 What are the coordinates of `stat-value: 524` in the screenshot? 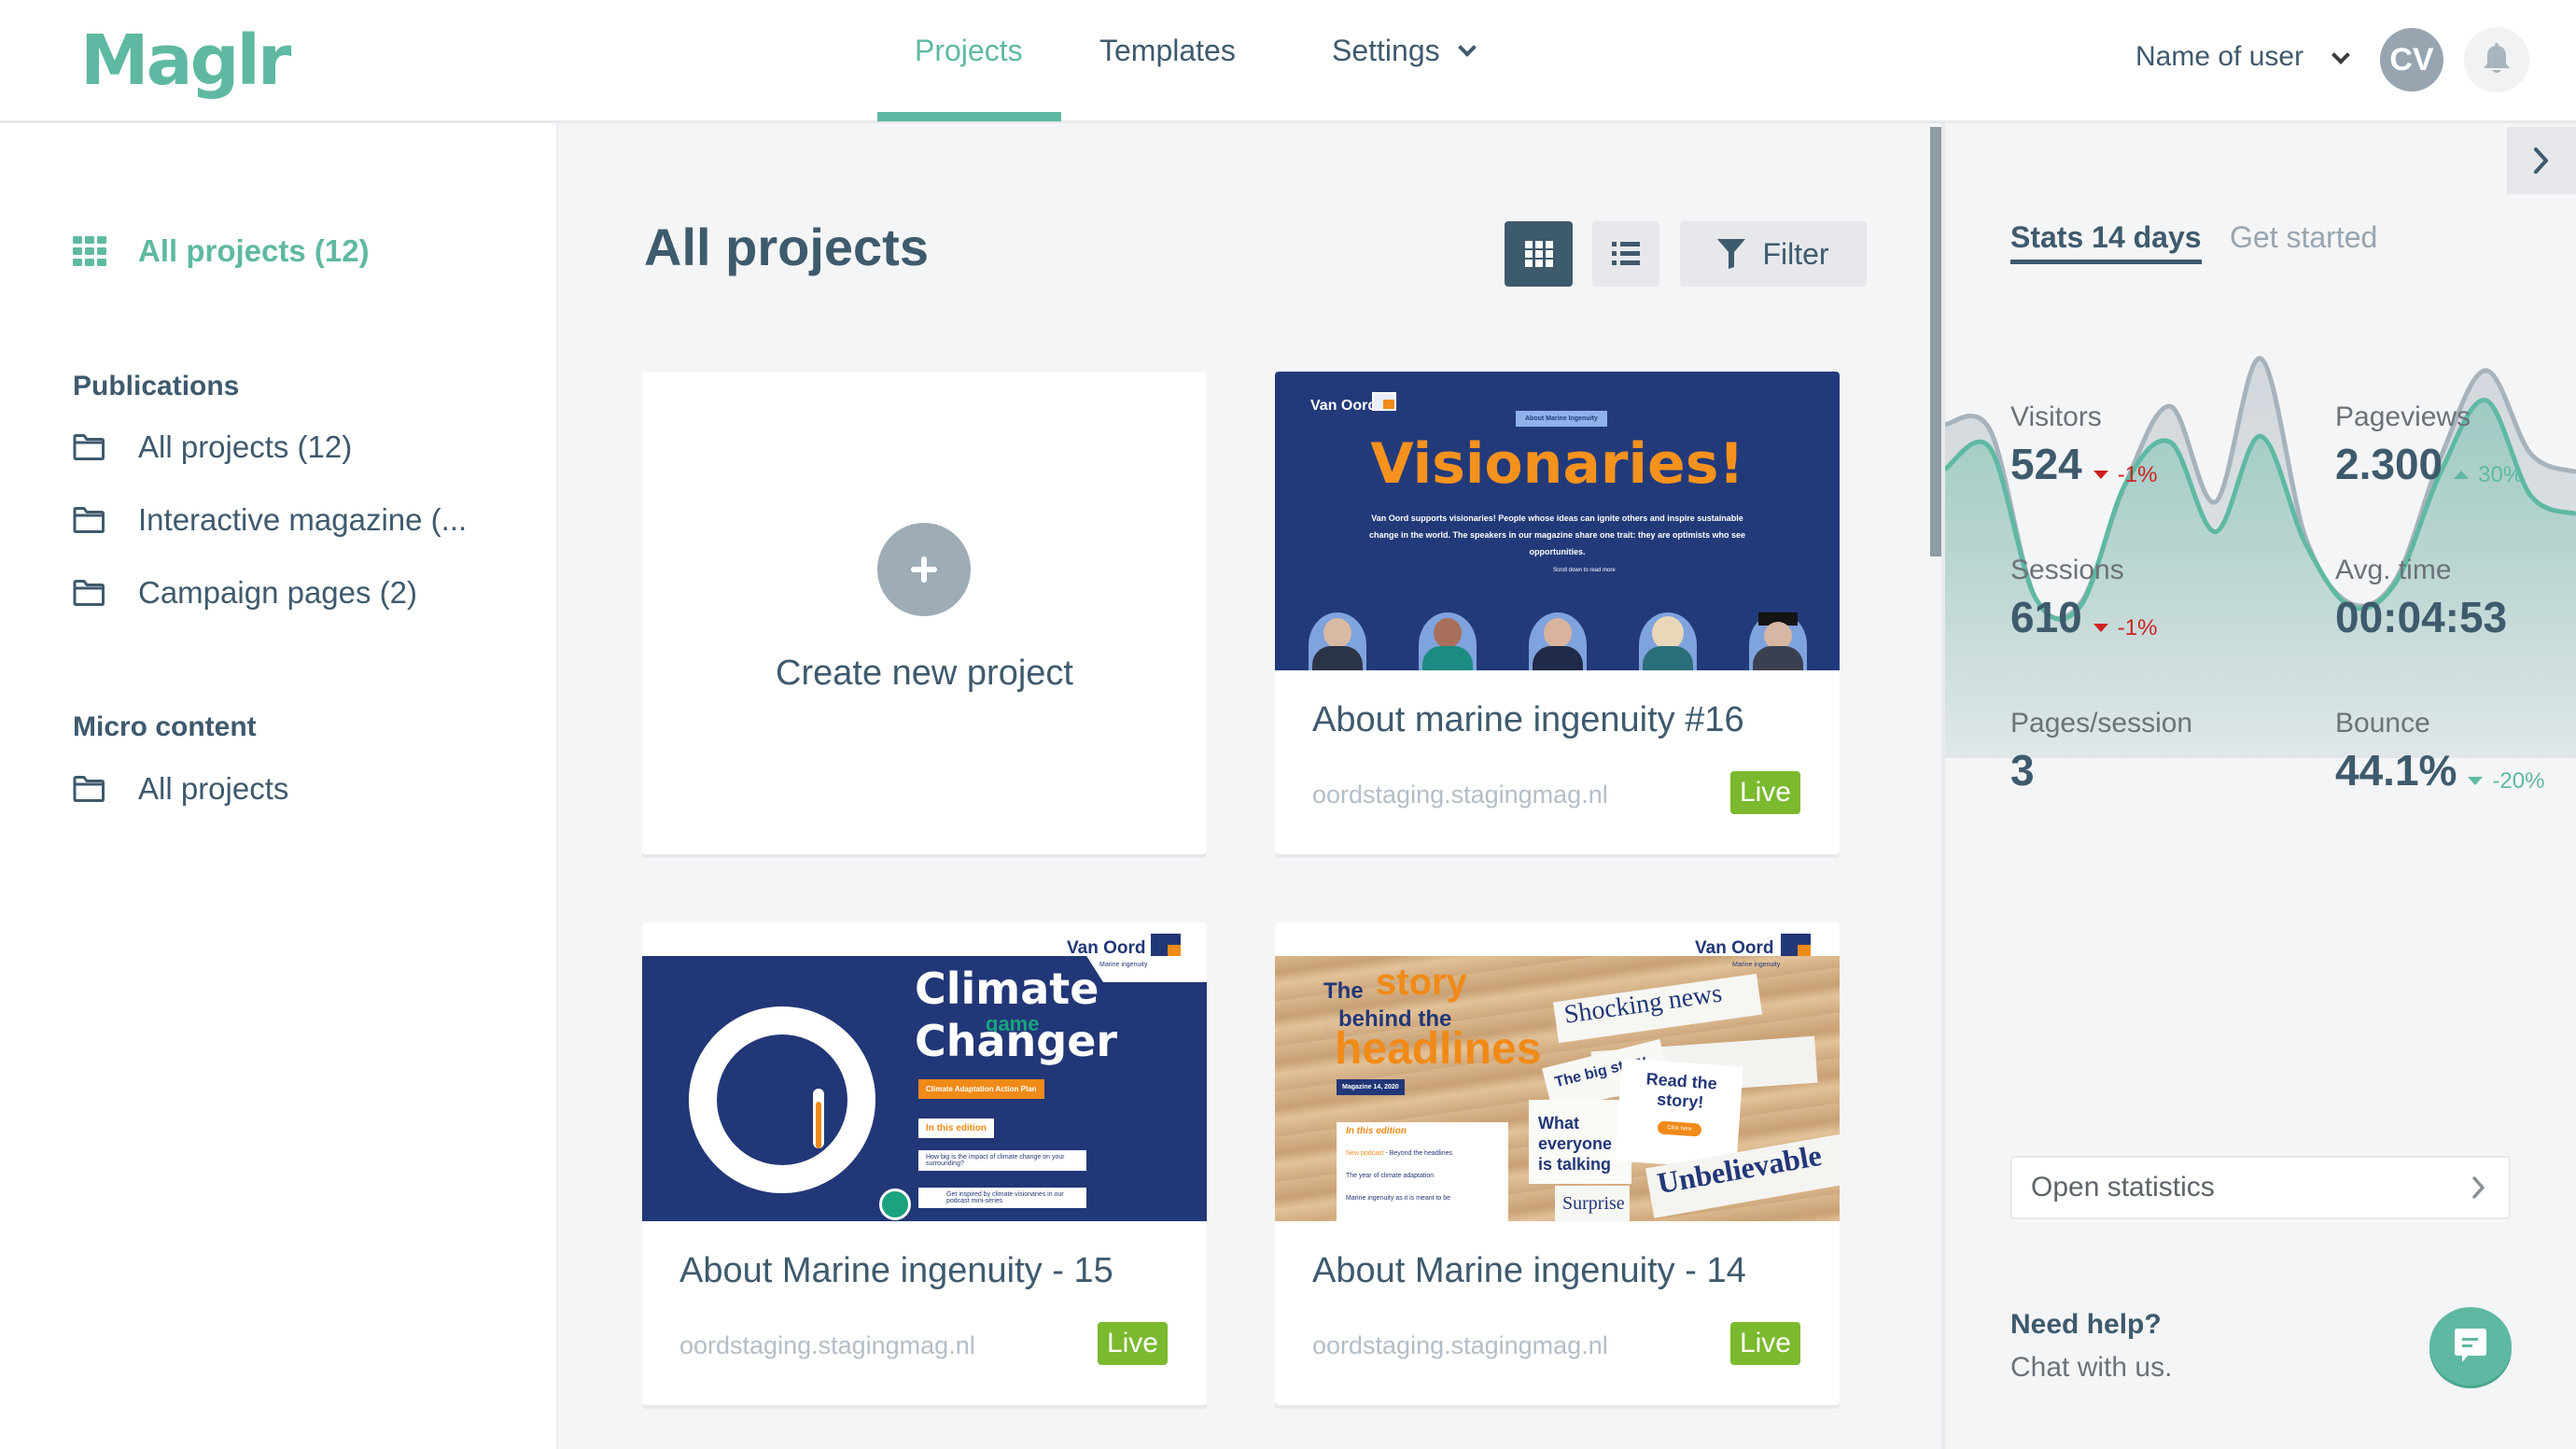 It's located at (2046, 464).